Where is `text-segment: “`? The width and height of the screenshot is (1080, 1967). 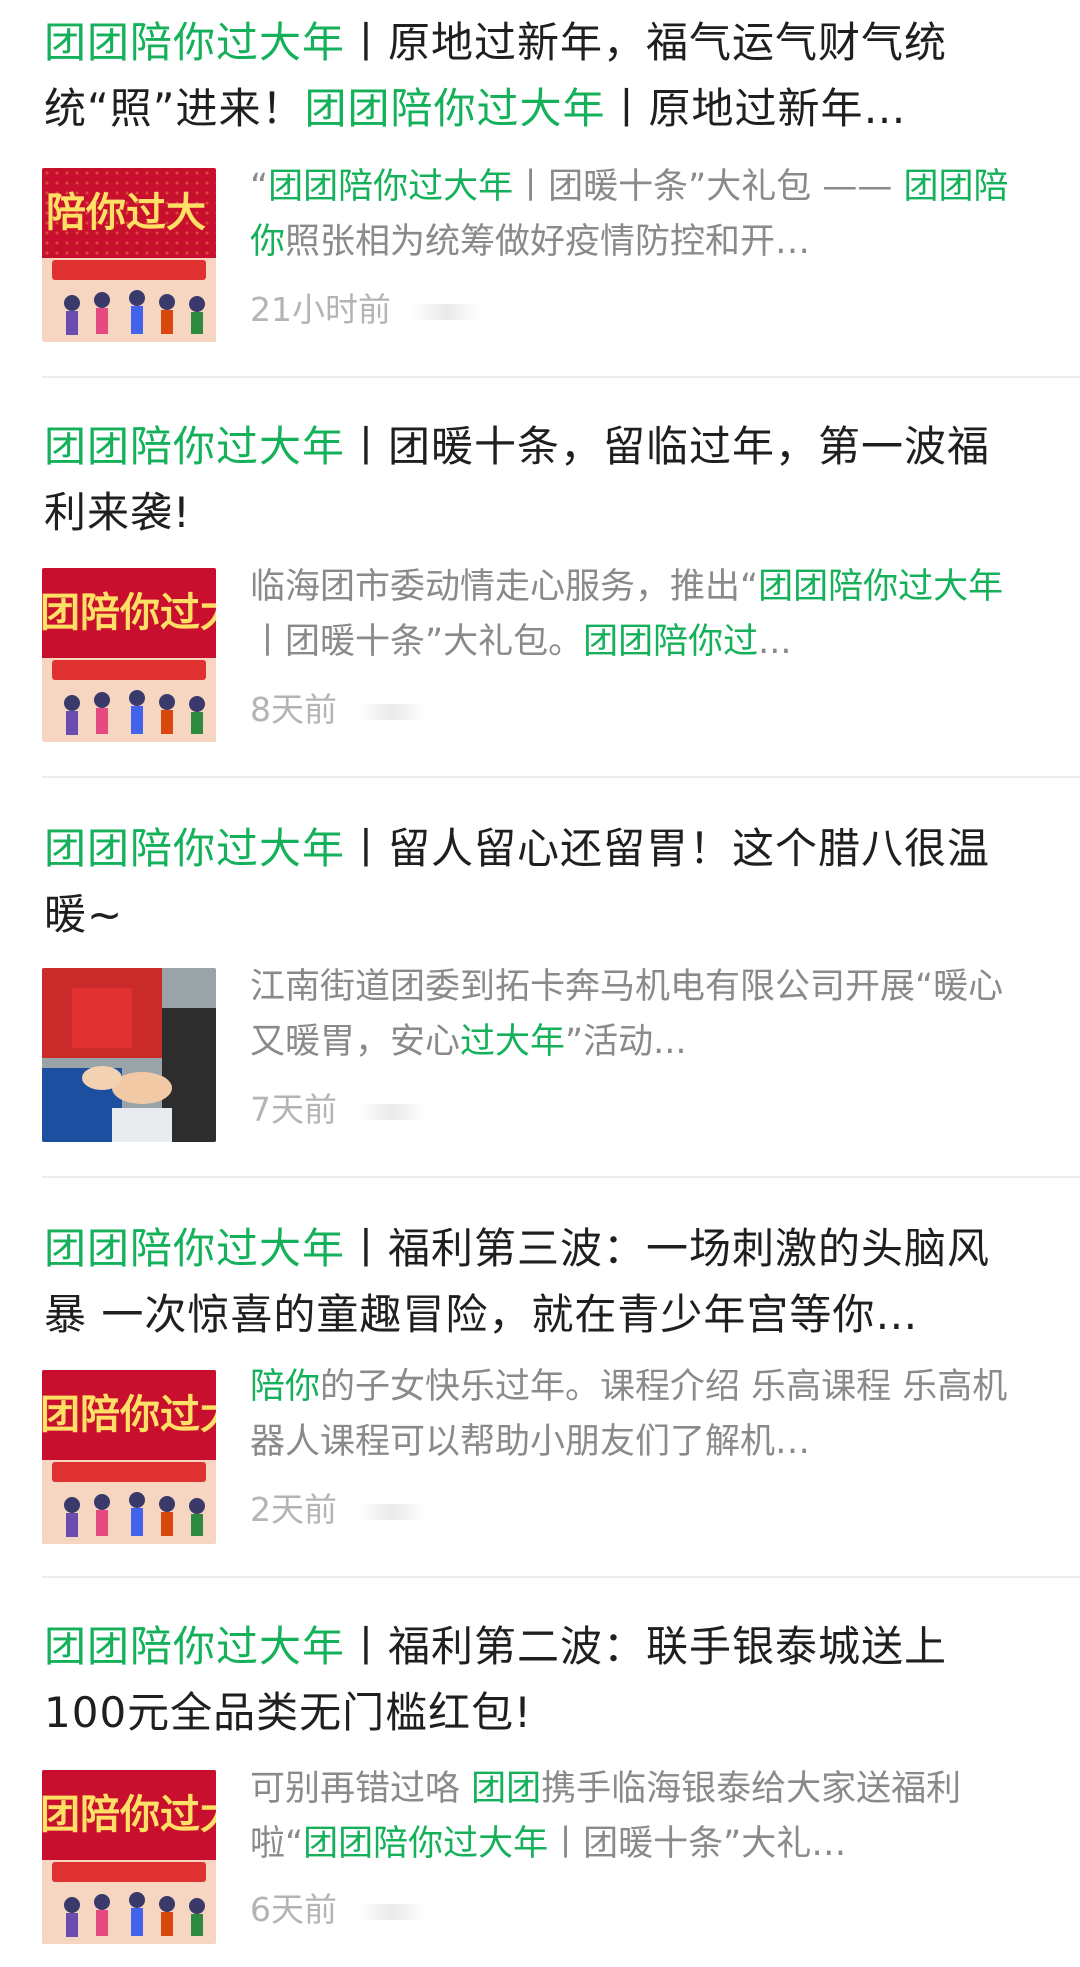 text-segment: “ is located at coordinates (259, 187).